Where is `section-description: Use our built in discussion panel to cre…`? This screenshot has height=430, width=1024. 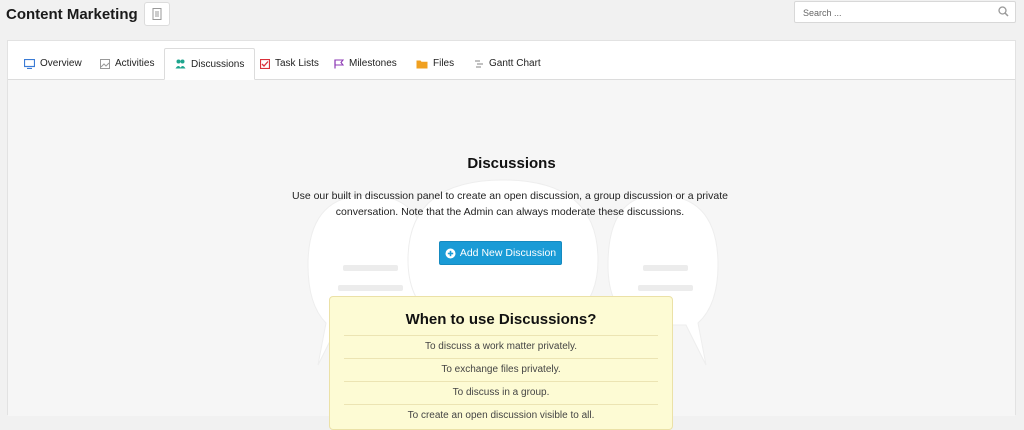
section-description: Use our built in discussion panel to cre… is located at coordinates (509, 204).